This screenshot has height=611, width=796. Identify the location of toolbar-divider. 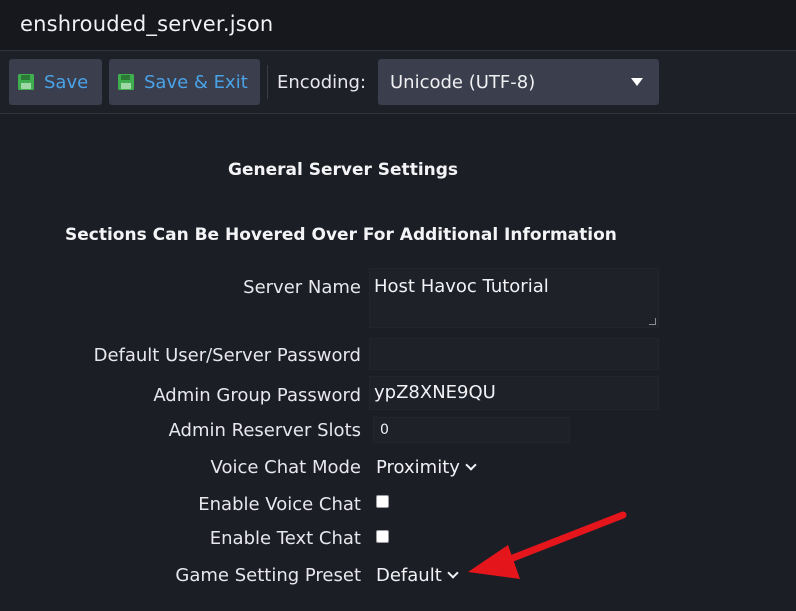
(267, 82).